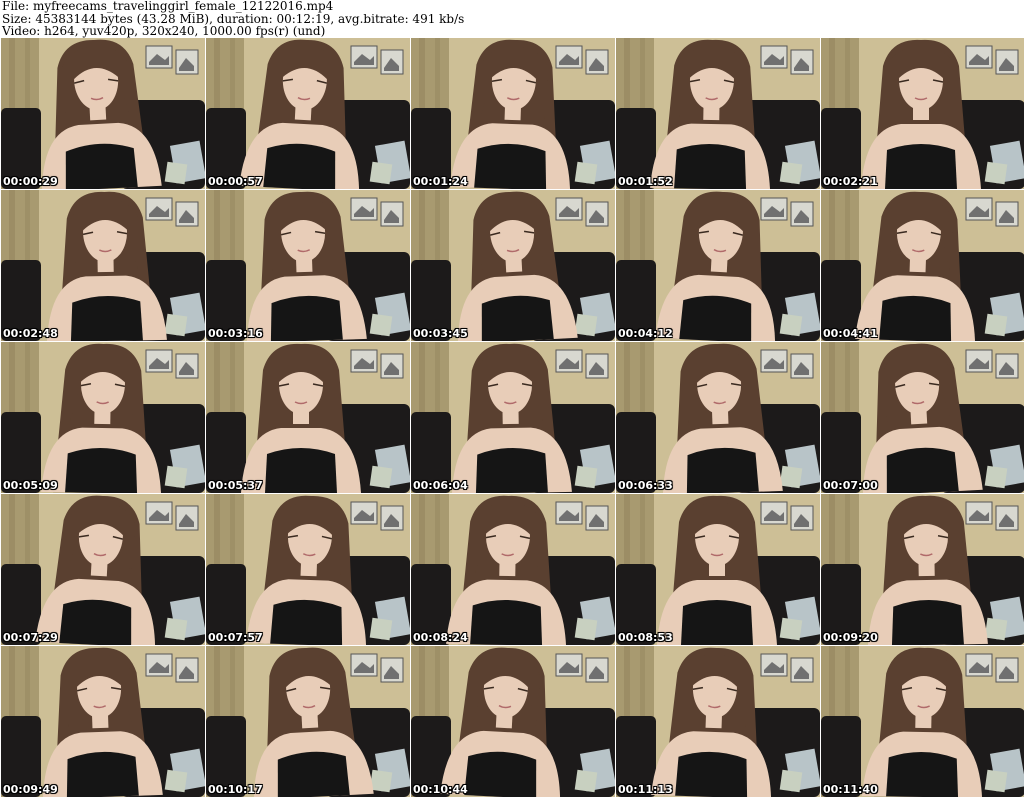 This screenshot has width=1024, height=799. What do you see at coordinates (440, 789) in the screenshot?
I see `thumbnail-timestamp: 00:10:44` at bounding box center [440, 789].